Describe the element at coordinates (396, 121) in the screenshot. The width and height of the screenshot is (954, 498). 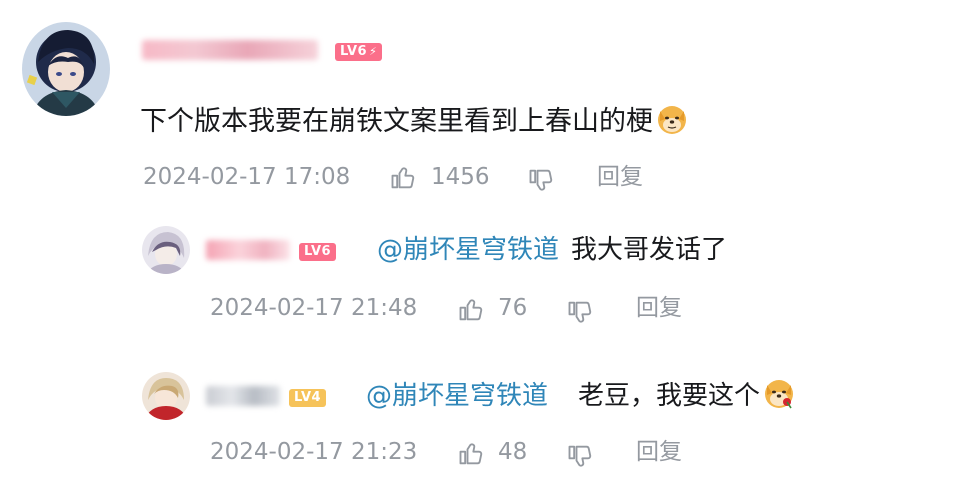
I see `comment-text: 下个版本我要在崩铁文案里看到上春山的梗` at that location.